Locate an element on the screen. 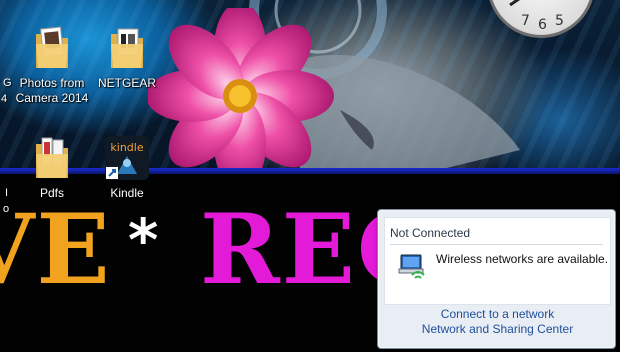 This screenshot has height=352, width=620. wallpaper-asterisk: * is located at coordinates (143, 240).